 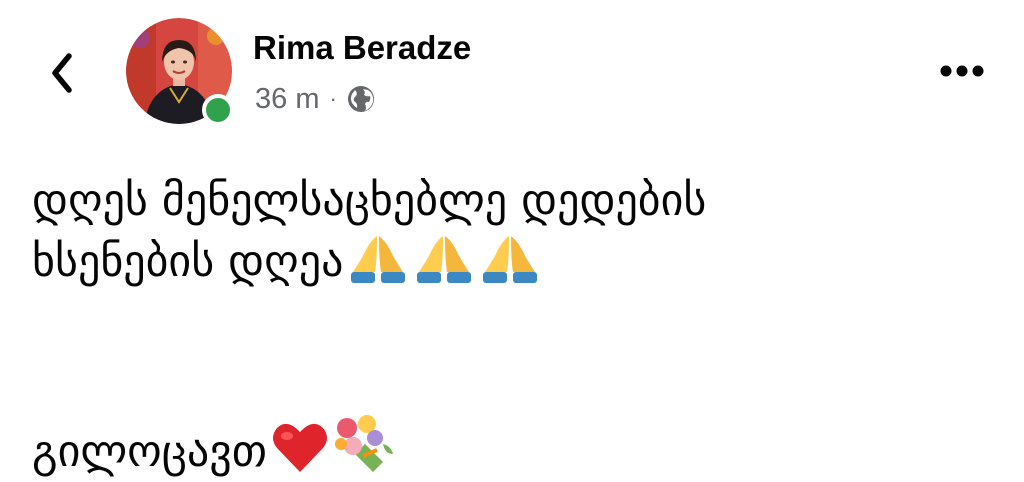 What do you see at coordinates (287, 99) in the screenshot?
I see `post-timestamp: 36 m` at bounding box center [287, 99].